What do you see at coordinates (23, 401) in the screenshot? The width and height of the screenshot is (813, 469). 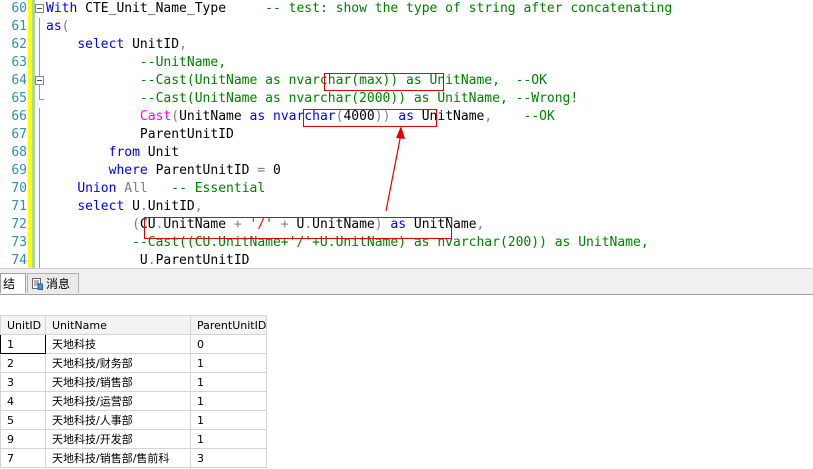 I see `cell-unitid: 4` at bounding box center [23, 401].